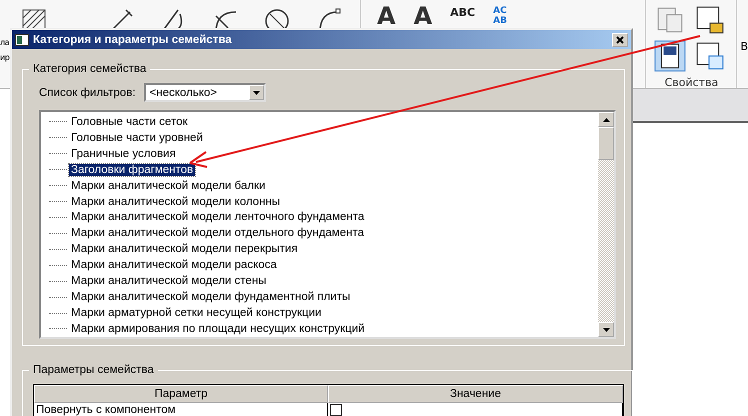  What do you see at coordinates (692, 83) in the screenshot?
I see `panel-title: Свойства` at bounding box center [692, 83].